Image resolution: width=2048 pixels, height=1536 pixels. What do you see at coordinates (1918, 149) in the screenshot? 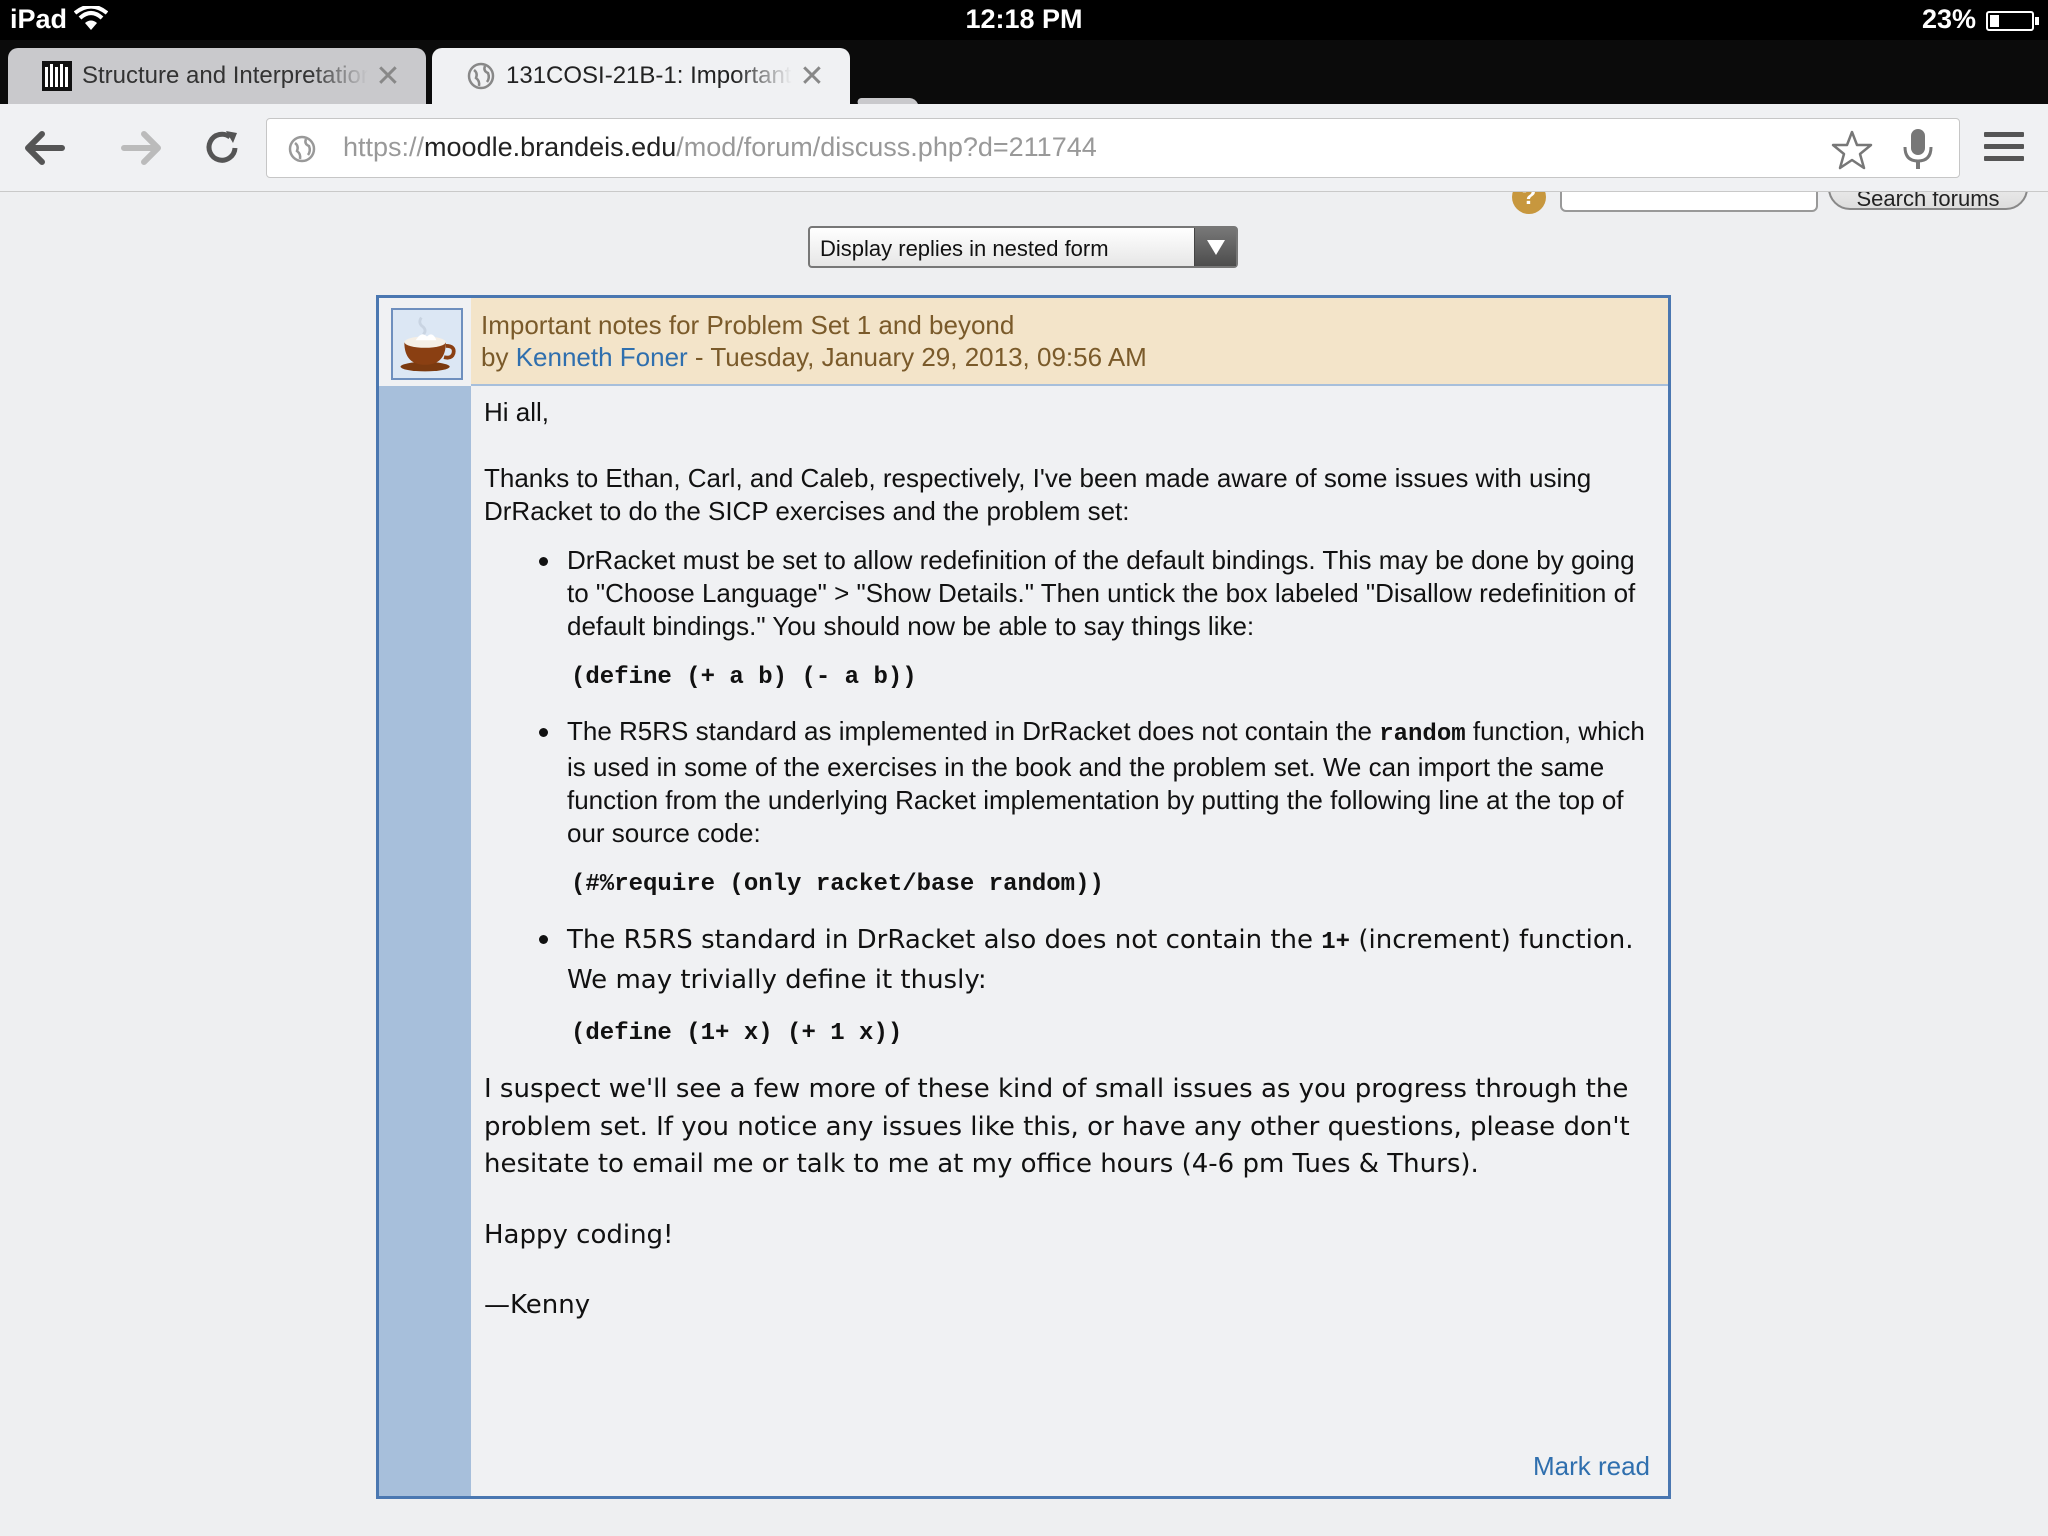
I see `microphone-icon` at bounding box center [1918, 149].